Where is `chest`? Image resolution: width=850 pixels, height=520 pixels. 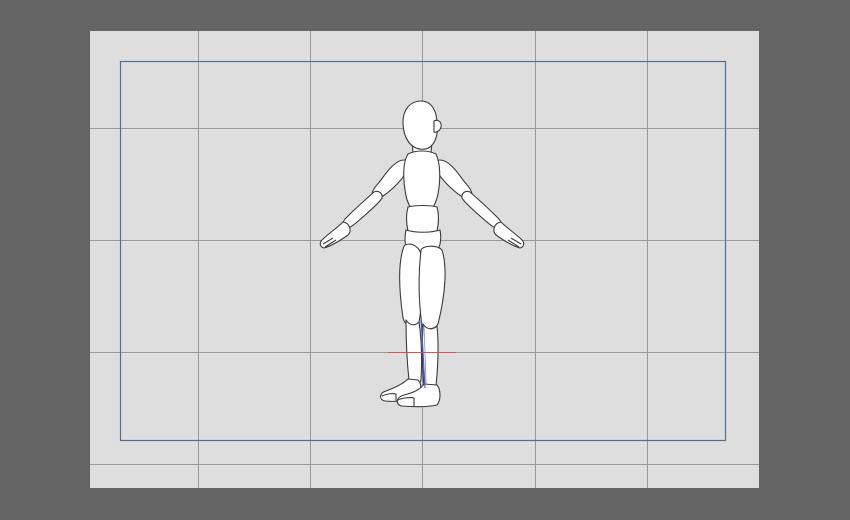
chest is located at coordinates (422, 179).